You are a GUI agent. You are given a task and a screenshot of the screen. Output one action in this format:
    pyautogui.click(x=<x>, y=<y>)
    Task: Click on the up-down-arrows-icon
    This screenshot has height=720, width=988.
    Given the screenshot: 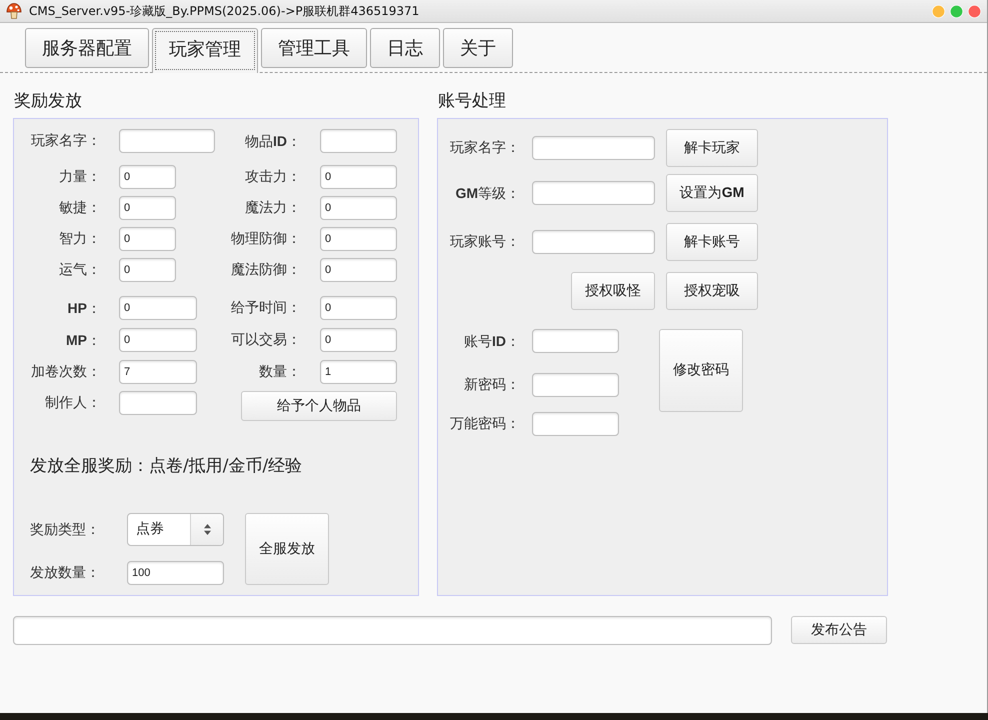 What is the action you would take?
    pyautogui.click(x=207, y=529)
    